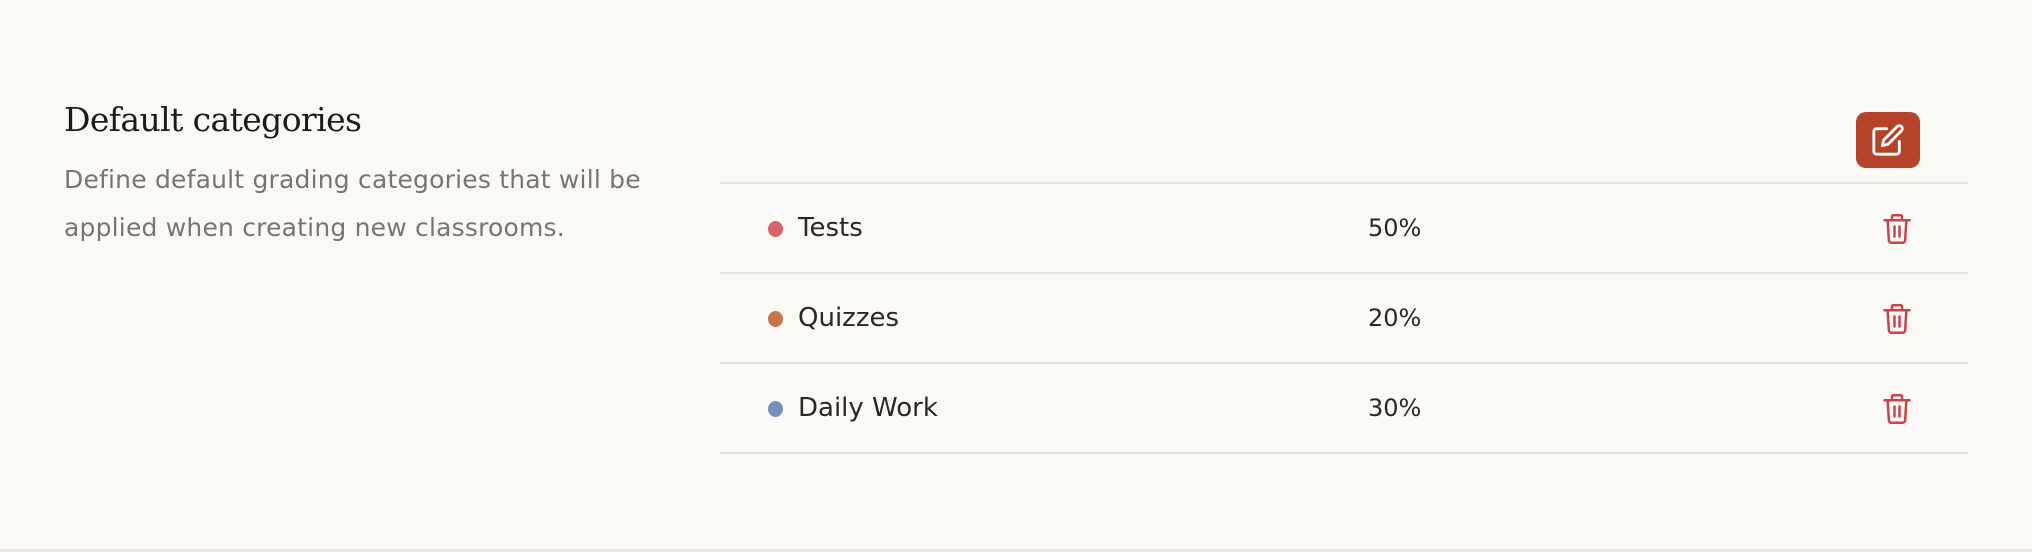  What do you see at coordinates (1344, 409) in the screenshot?
I see `category-row-daily-work: Daily Work 30%` at bounding box center [1344, 409].